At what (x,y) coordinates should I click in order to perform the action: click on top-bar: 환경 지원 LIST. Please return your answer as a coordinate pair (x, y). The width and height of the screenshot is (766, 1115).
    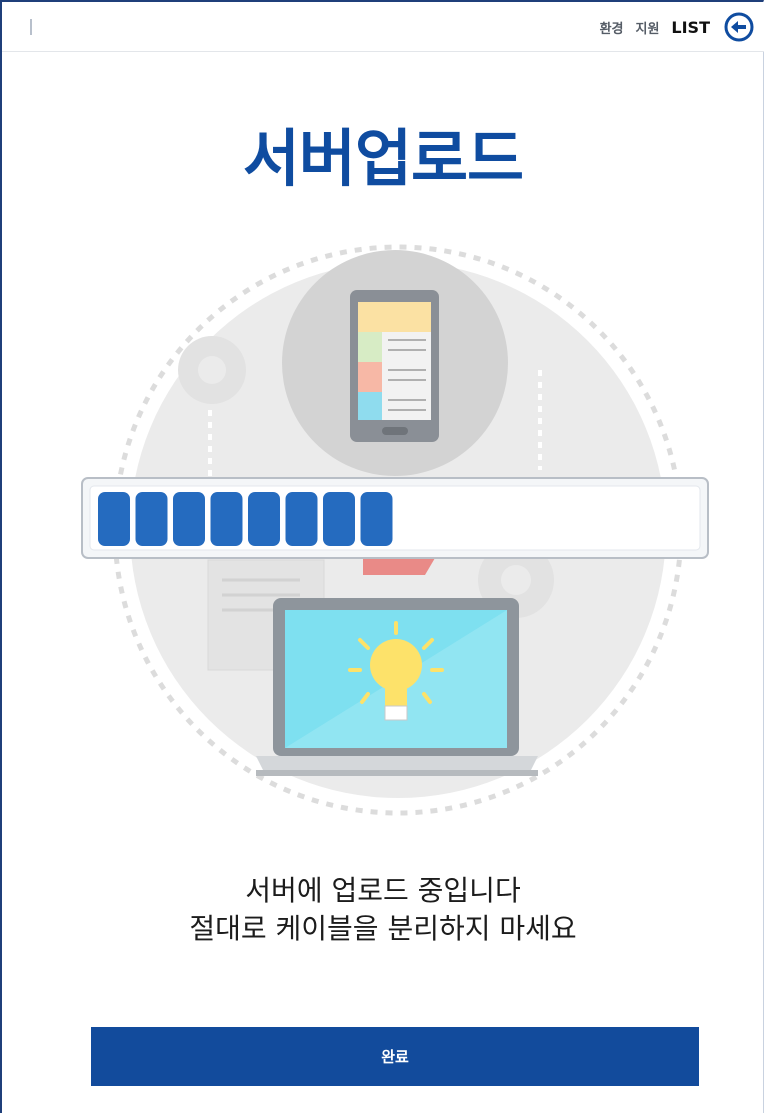
    Looking at the image, I should click on (383, 27).